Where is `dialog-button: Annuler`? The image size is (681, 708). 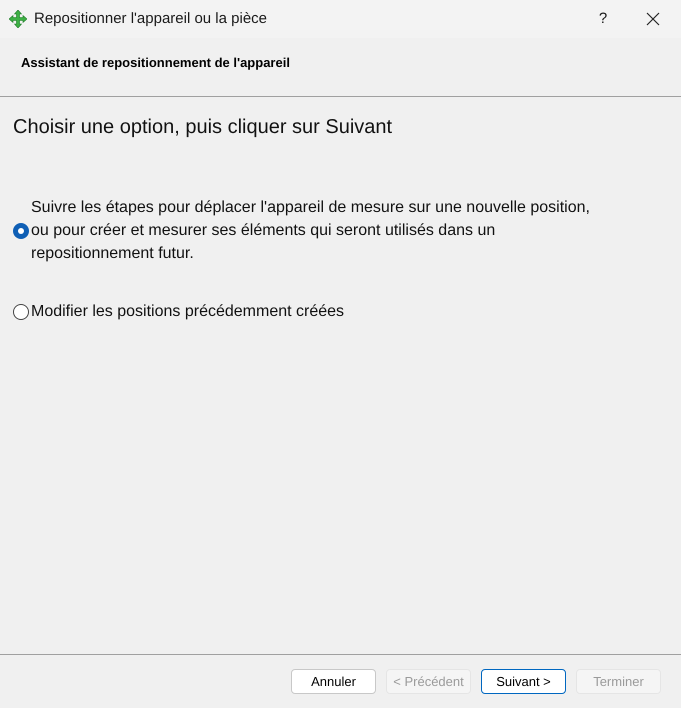 dialog-button: Annuler is located at coordinates (333, 681).